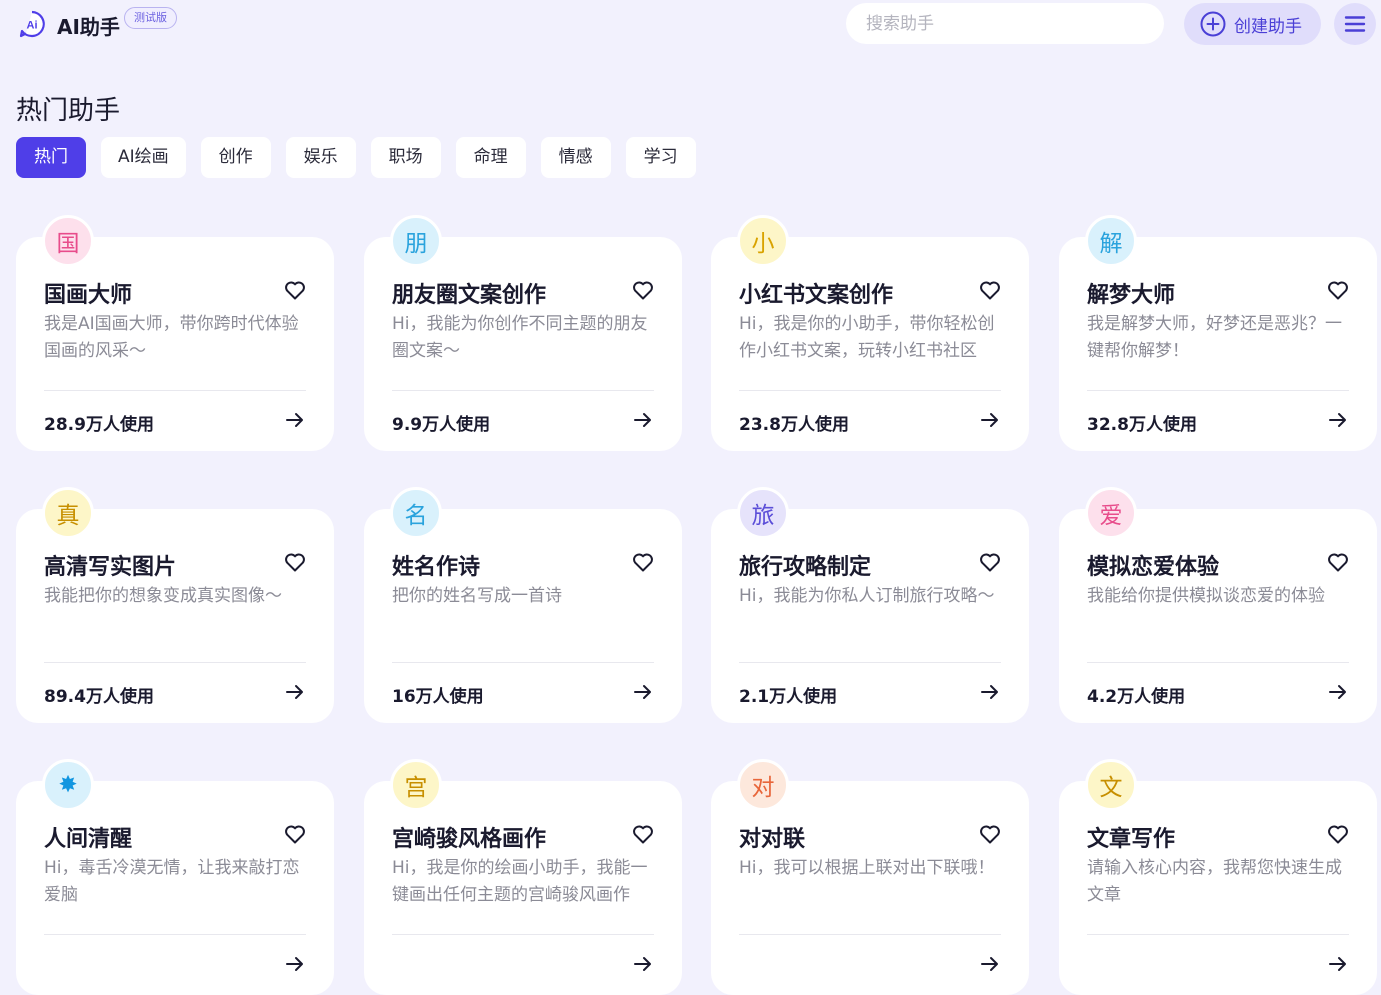  Describe the element at coordinates (68, 513) in the screenshot. I see `assistant-avatar-icon: 真` at that location.